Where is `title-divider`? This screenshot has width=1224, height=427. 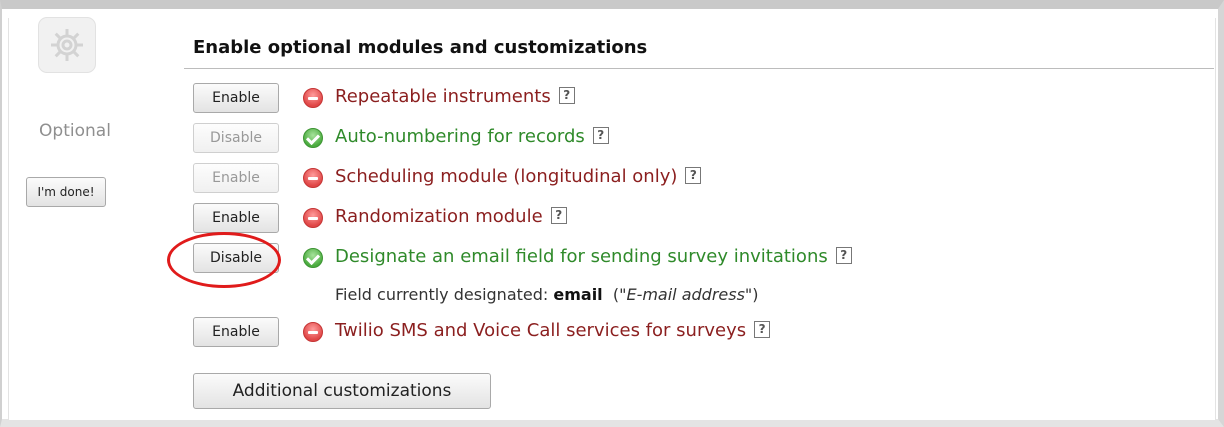
title-divider is located at coordinates (699, 68).